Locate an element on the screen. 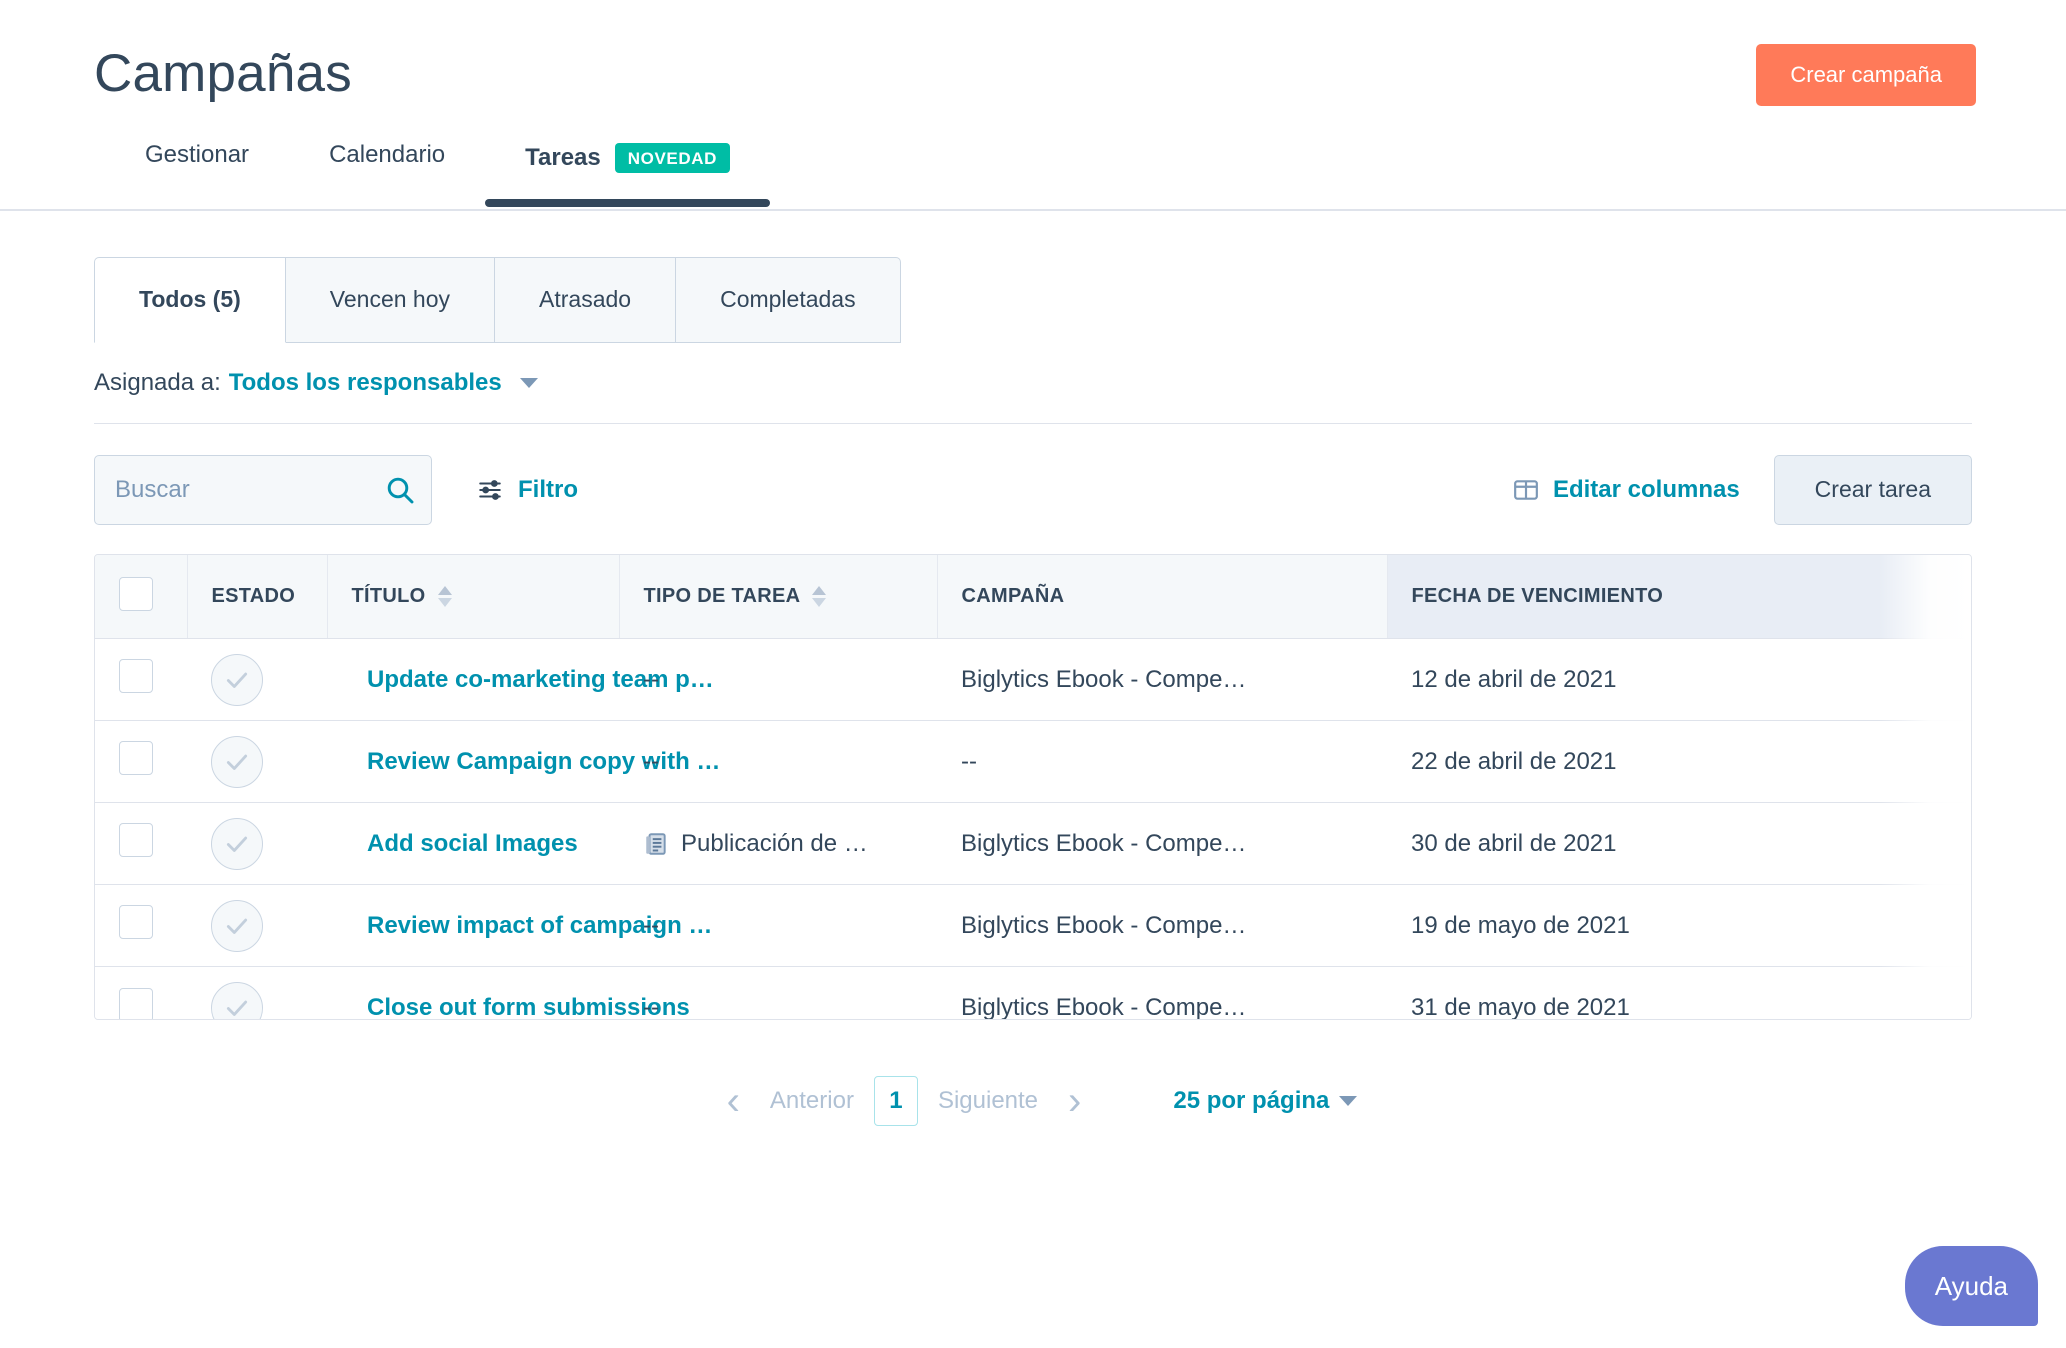 The image size is (2066, 1348). tab-completadas: Completadas is located at coordinates (788, 299).